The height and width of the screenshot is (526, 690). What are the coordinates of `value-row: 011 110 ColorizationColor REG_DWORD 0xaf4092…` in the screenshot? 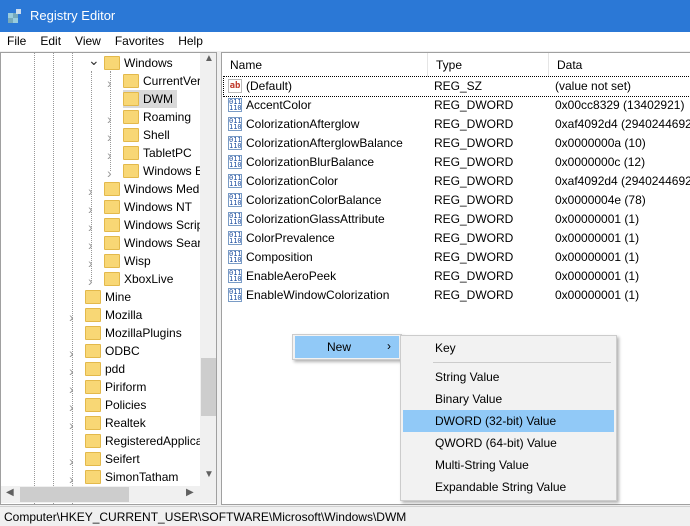 It's located at (457, 181).